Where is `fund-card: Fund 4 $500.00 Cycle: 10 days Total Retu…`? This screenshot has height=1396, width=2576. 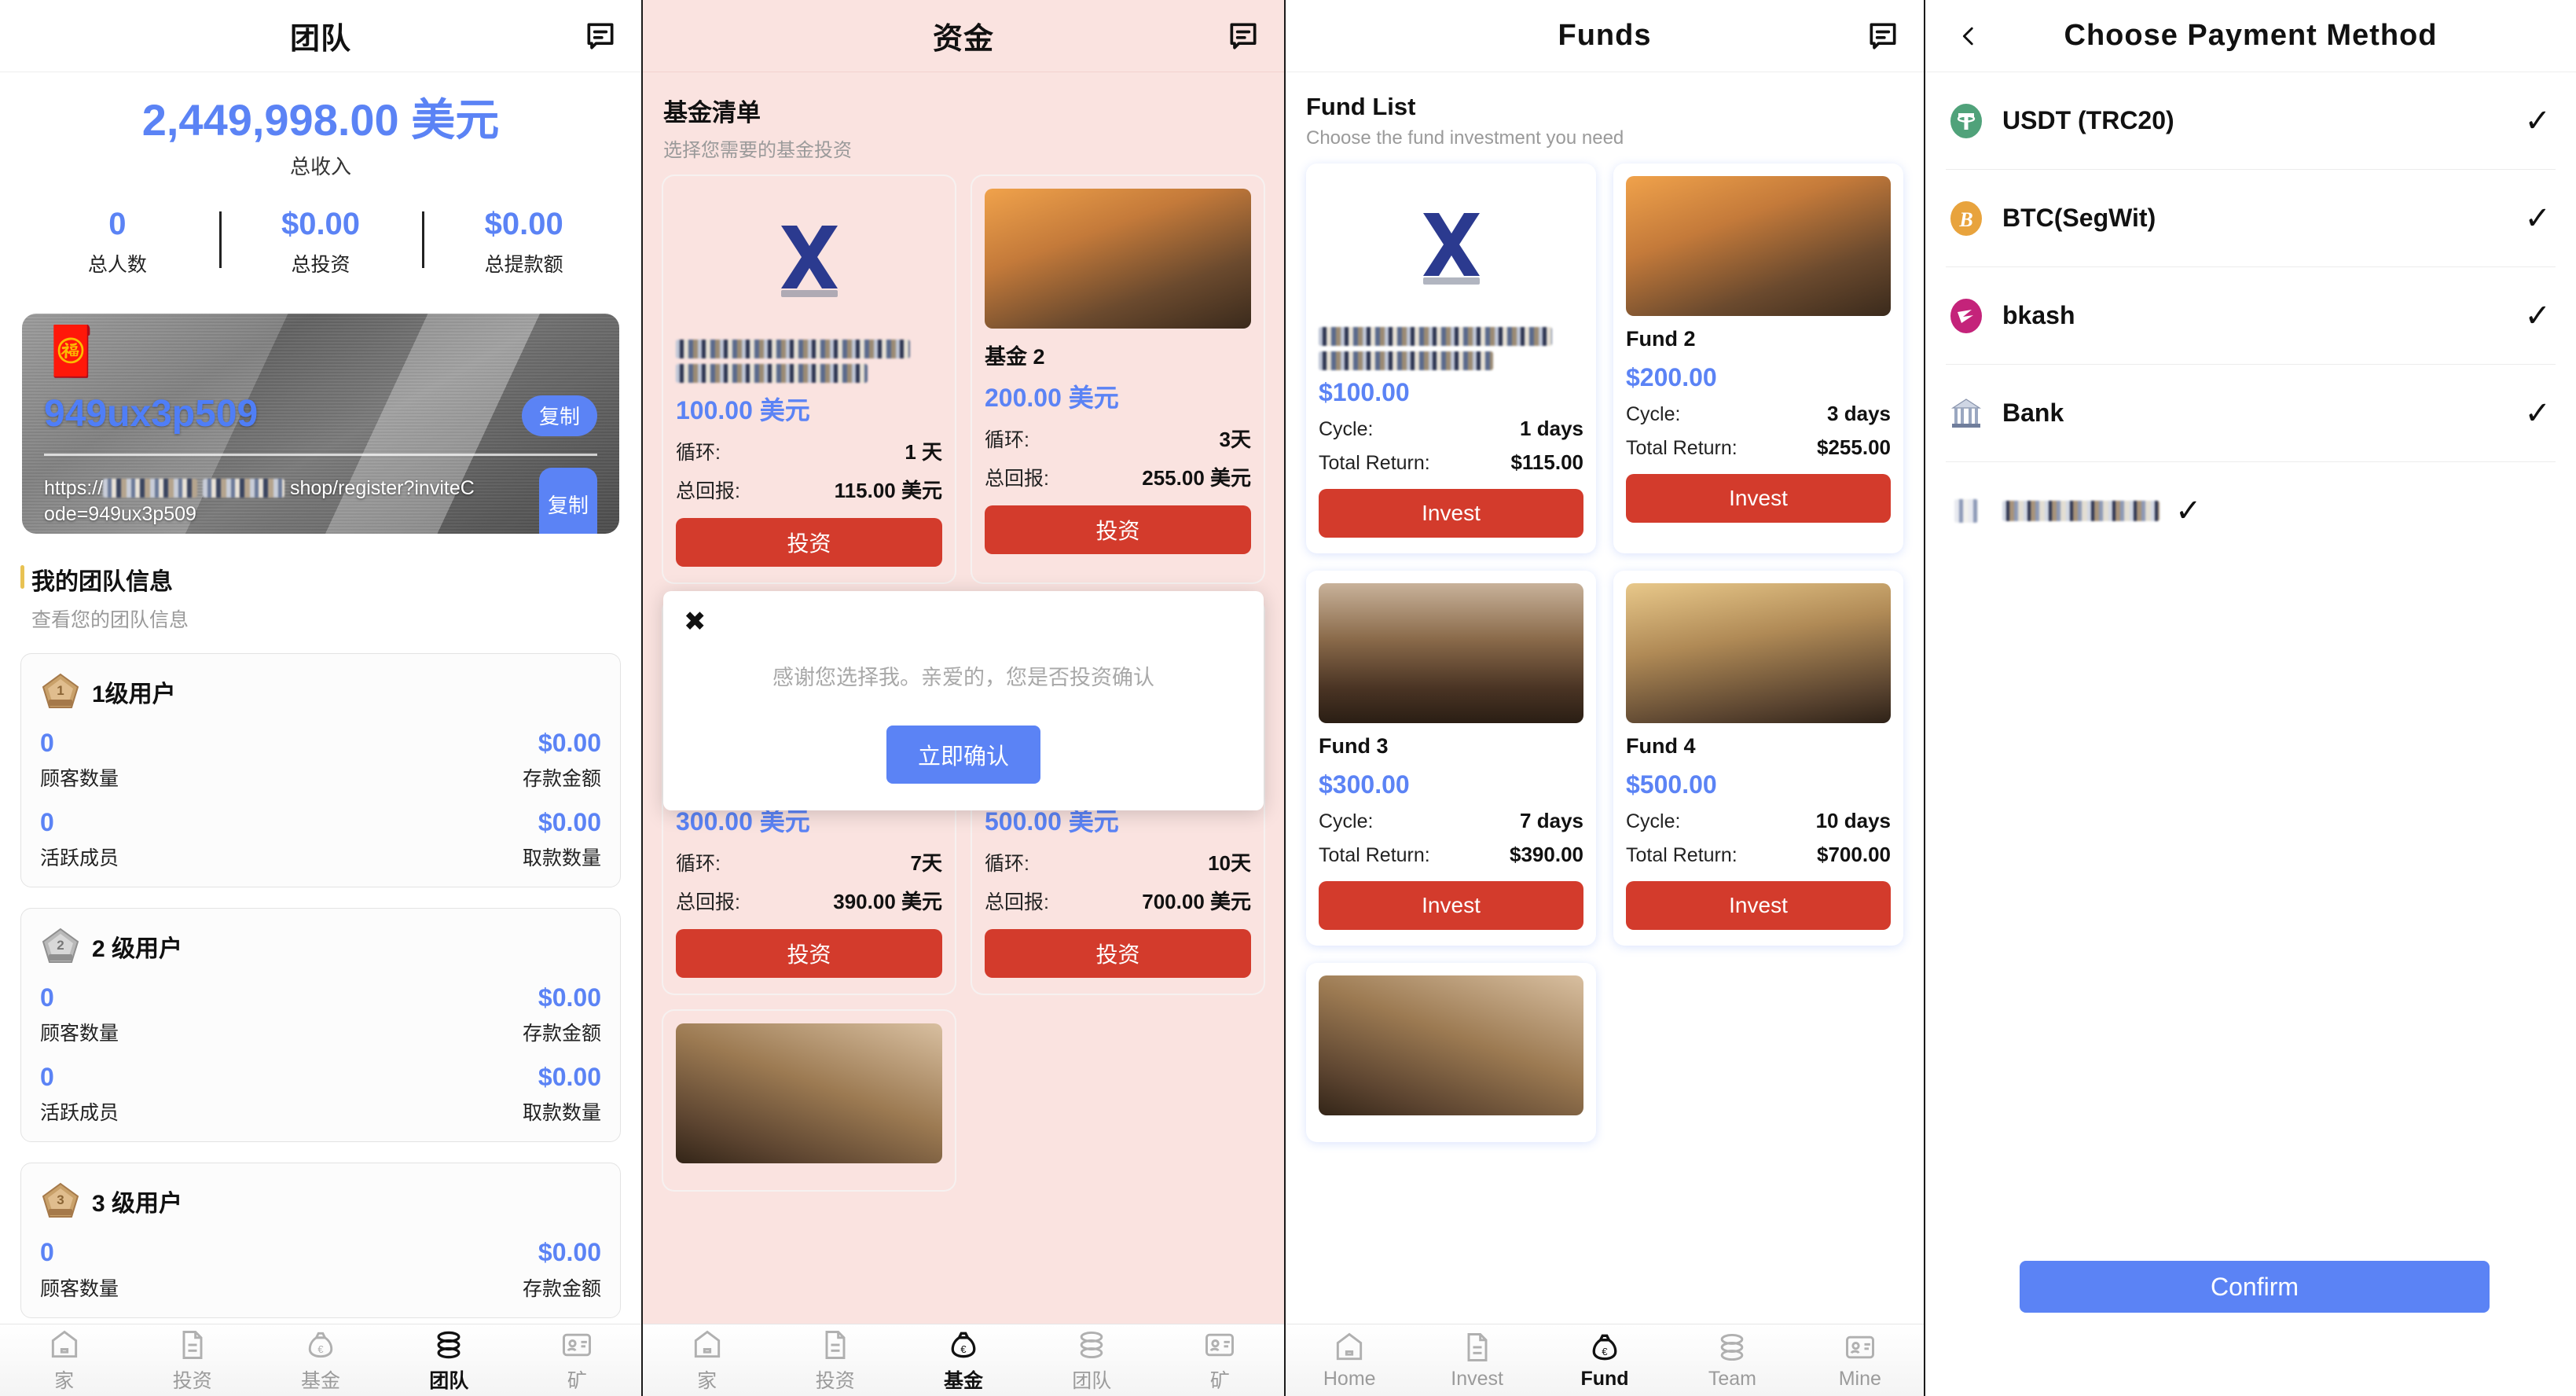 fund-card: Fund 4 $500.00 Cycle: 10 days Total Retu… is located at coordinates (1758, 758).